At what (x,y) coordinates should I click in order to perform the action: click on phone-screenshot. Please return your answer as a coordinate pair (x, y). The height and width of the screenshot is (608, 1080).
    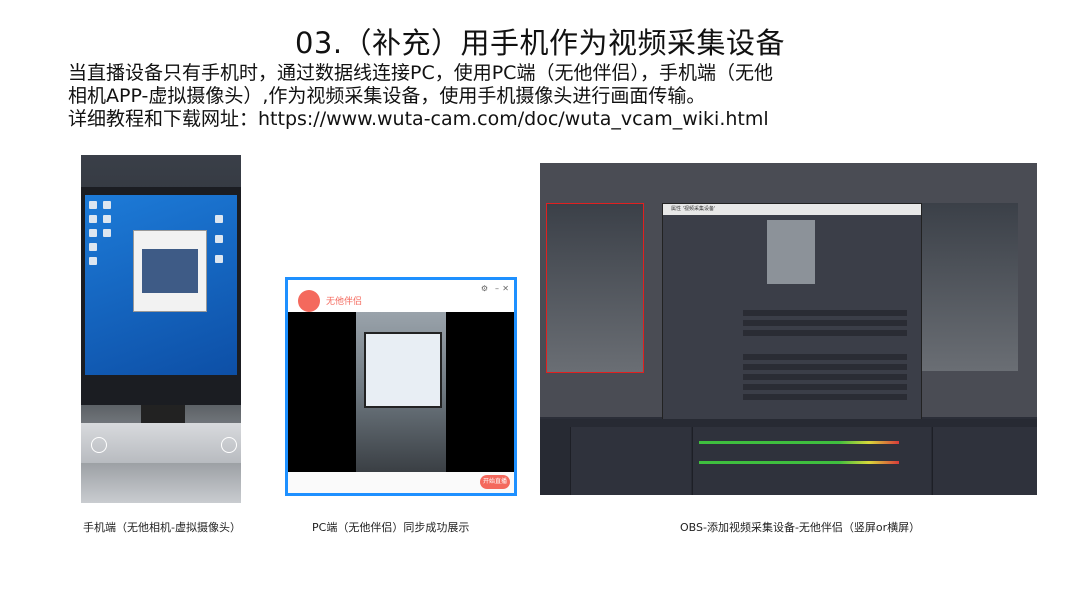
    Looking at the image, I should click on (161, 329).